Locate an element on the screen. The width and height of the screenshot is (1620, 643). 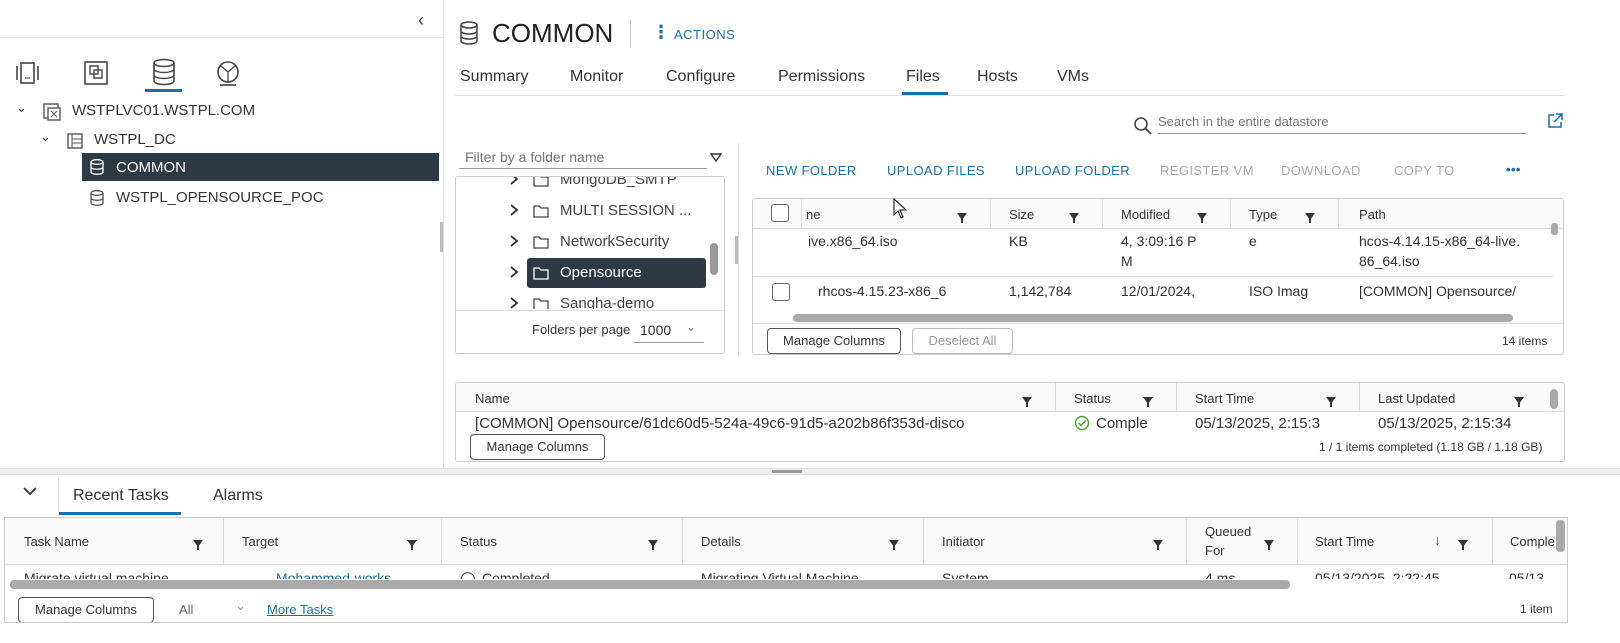
column-header-size: Size is located at coordinates (1021, 214).